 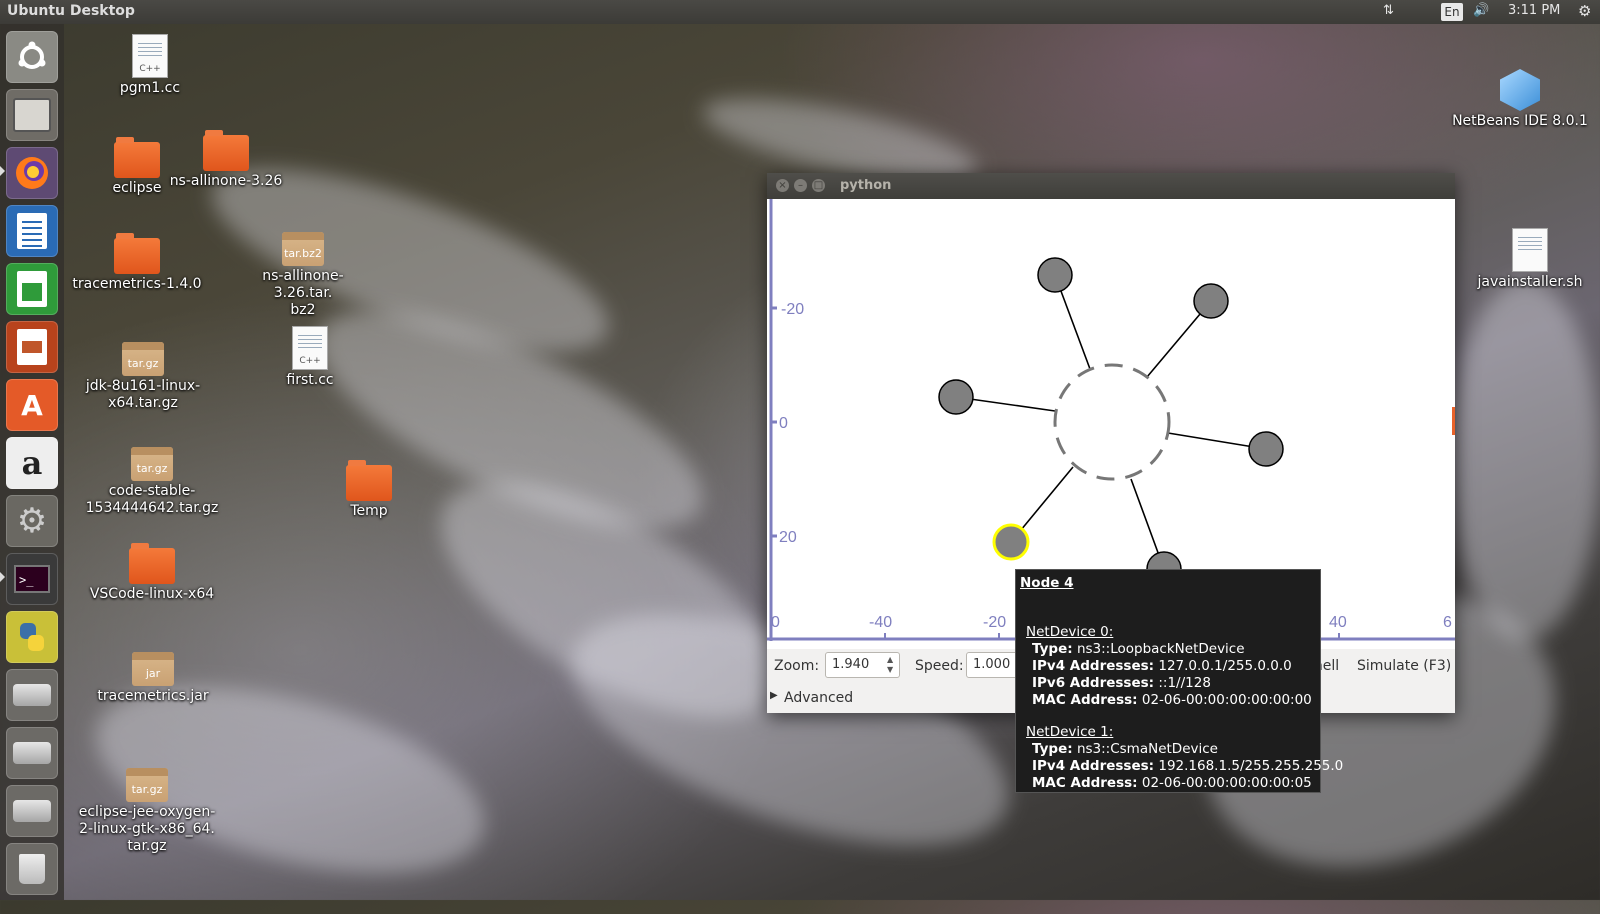 I want to click on desktop-icon-ns-allinone: ns-allinone-3.26, so click(x=226, y=160).